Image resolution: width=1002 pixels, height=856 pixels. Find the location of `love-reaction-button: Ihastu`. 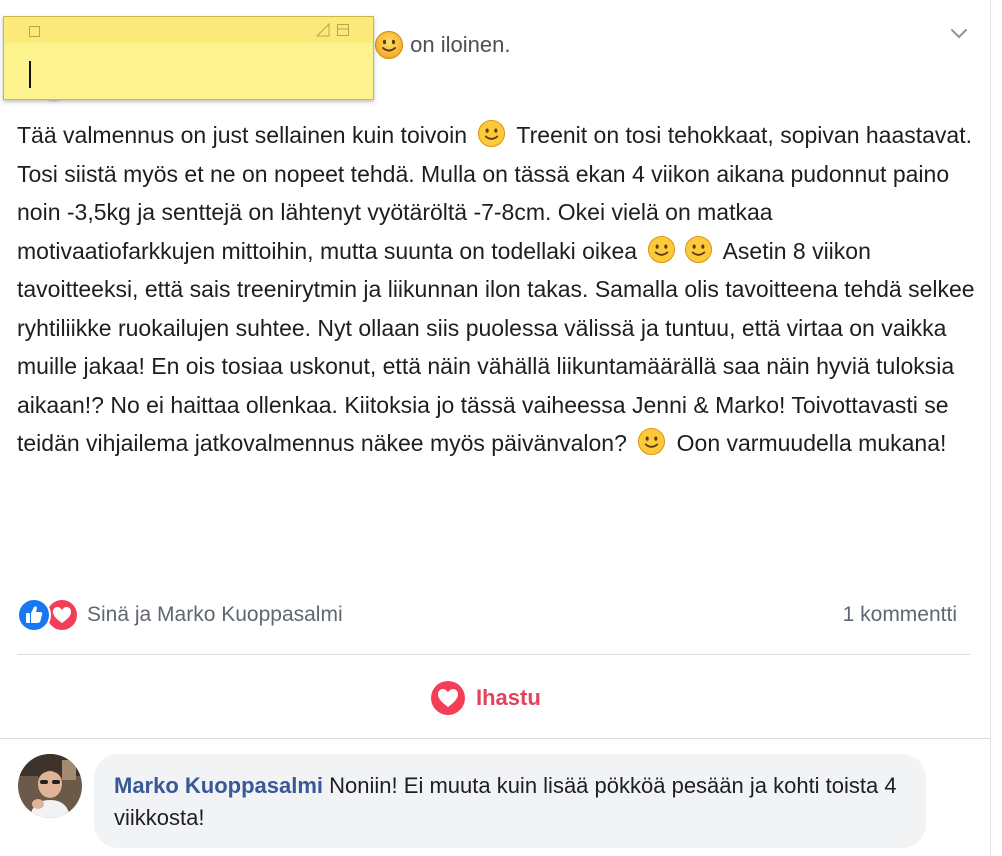

love-reaction-button: Ihastu is located at coordinates (485, 698).